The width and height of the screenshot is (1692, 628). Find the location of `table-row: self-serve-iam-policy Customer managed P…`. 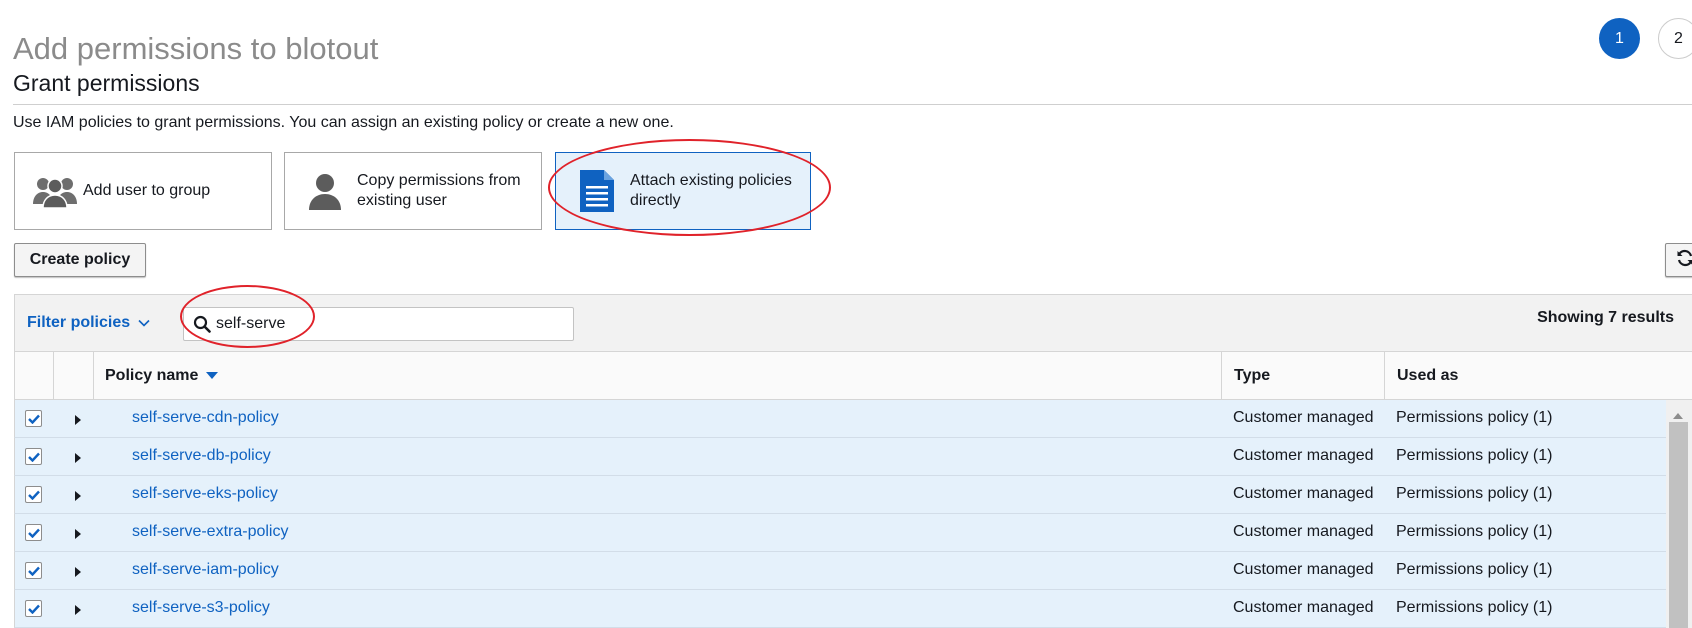

table-row: self-serve-iam-policy Customer managed P… is located at coordinates (840, 571).